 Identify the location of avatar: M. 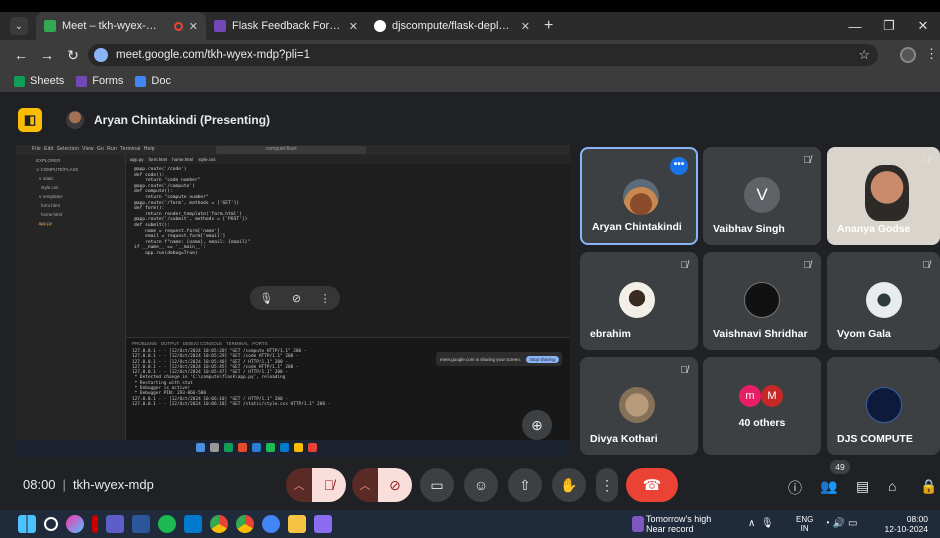
(772, 396).